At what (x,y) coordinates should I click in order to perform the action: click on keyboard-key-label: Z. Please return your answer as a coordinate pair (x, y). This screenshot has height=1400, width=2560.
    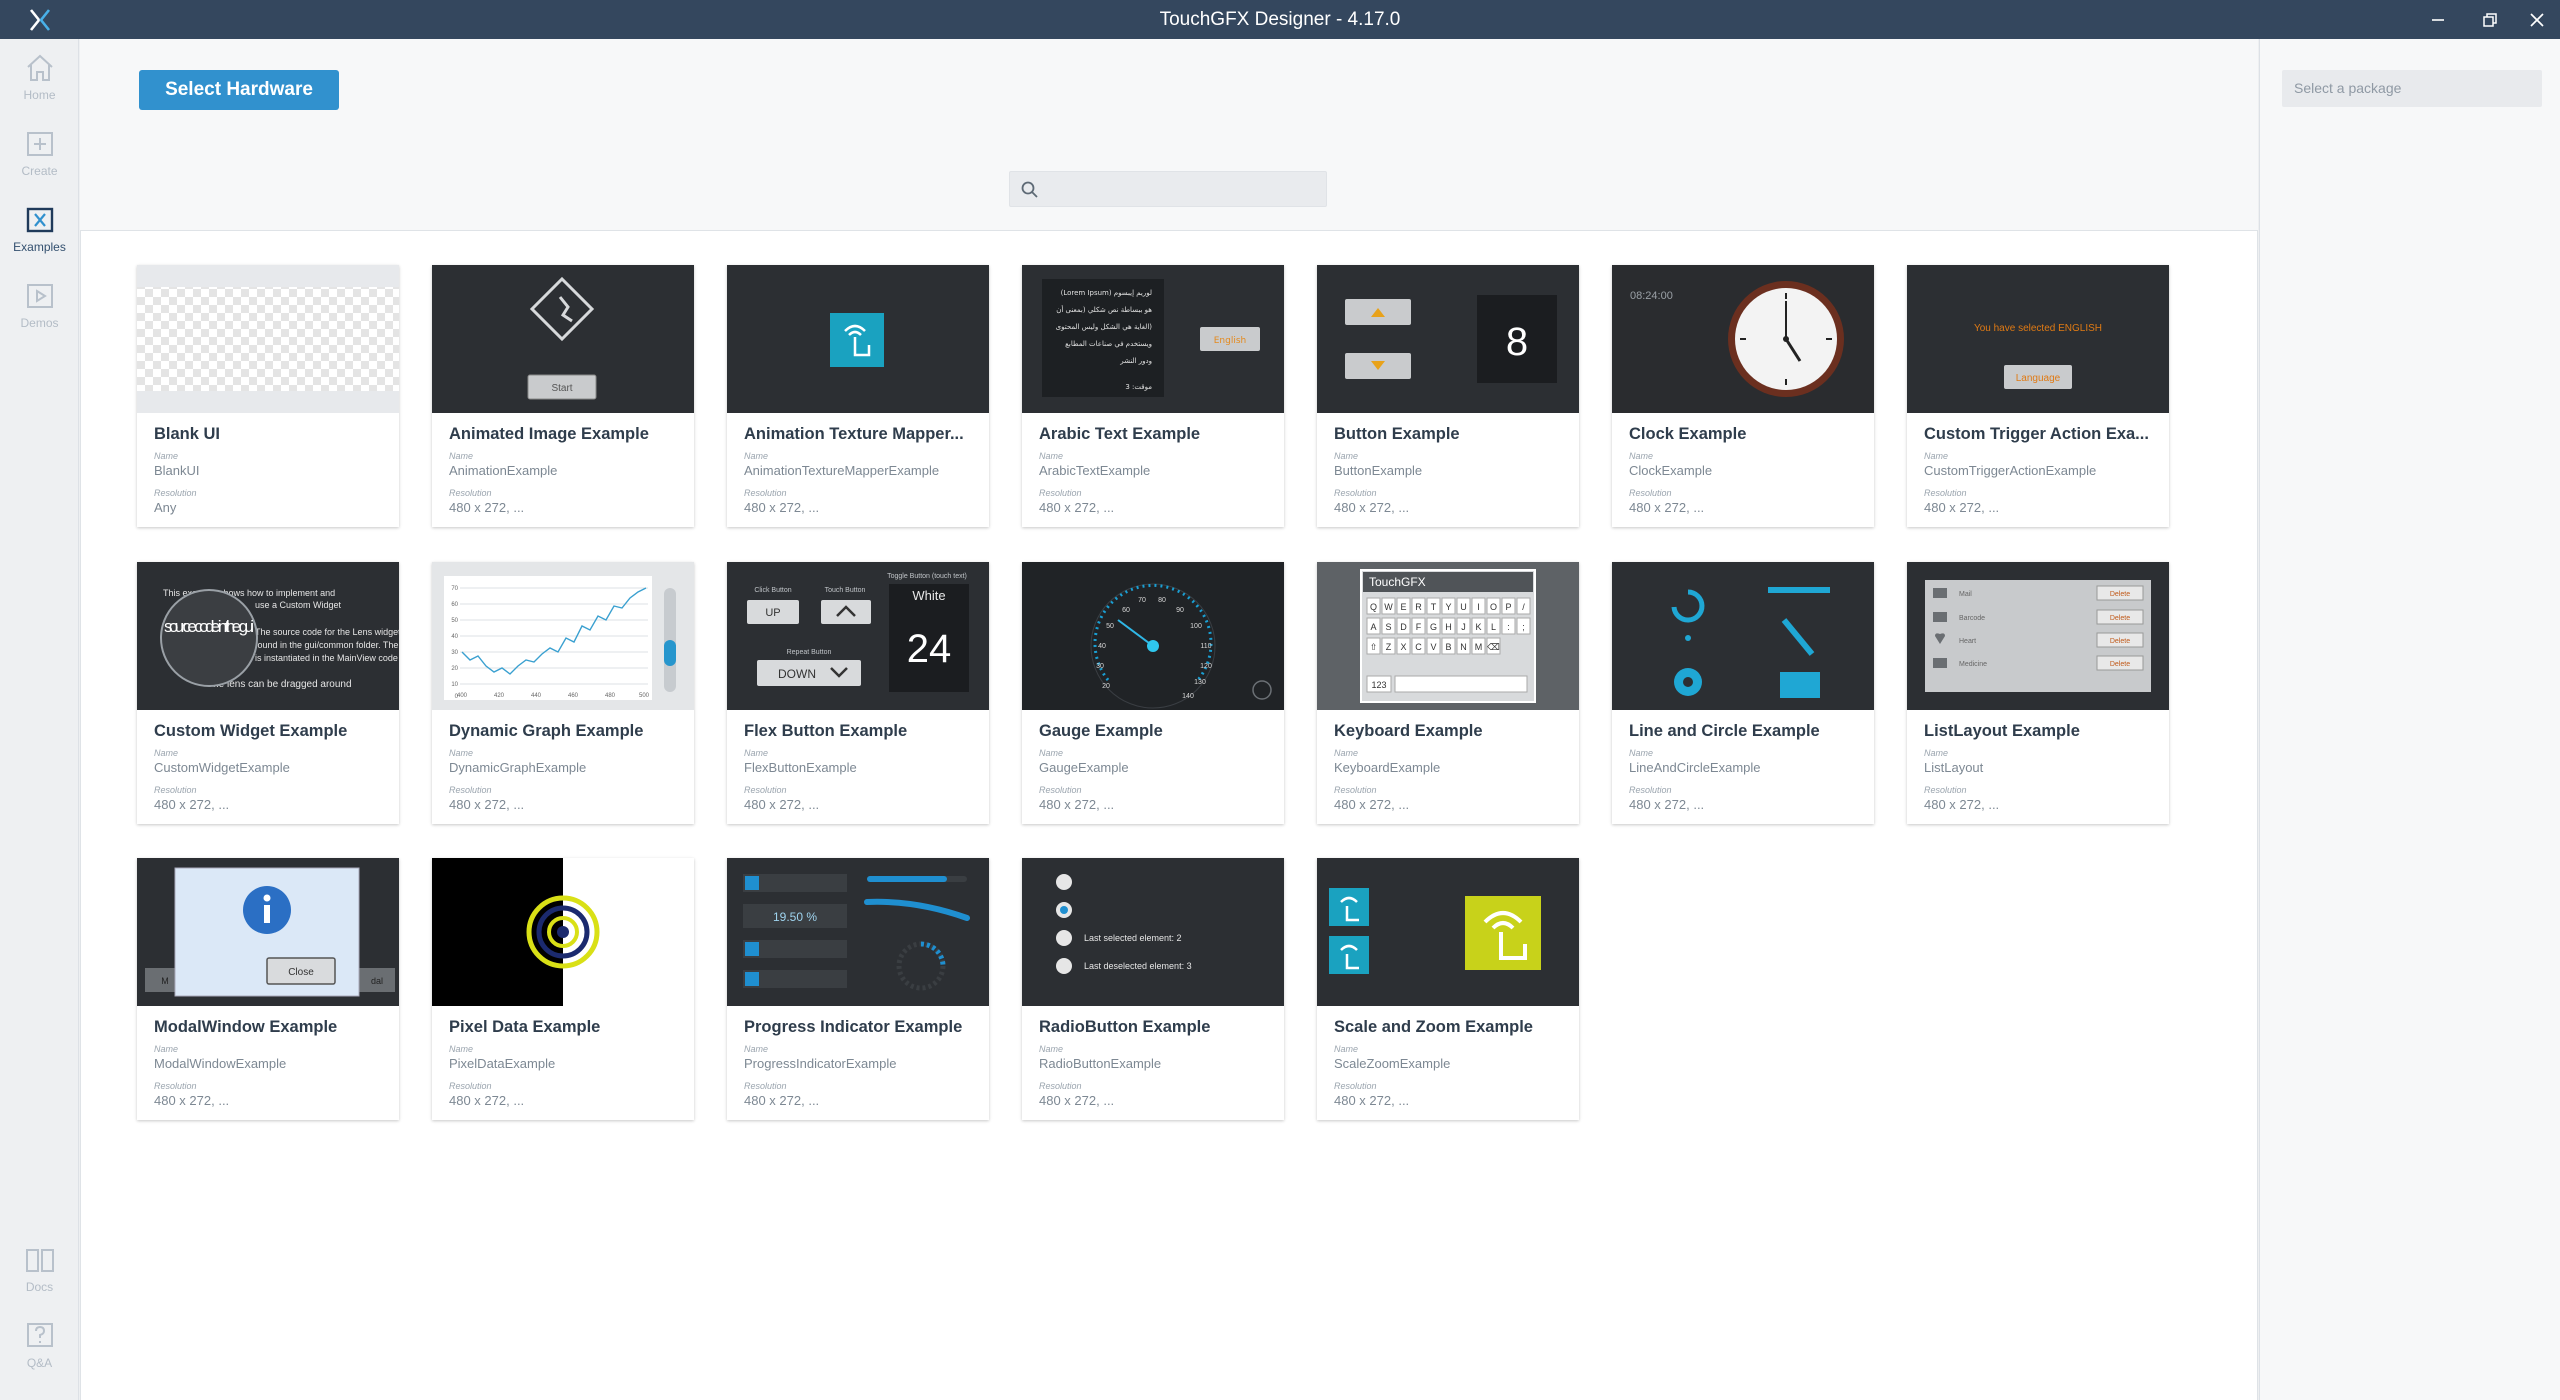
    Looking at the image, I should click on (1389, 647).